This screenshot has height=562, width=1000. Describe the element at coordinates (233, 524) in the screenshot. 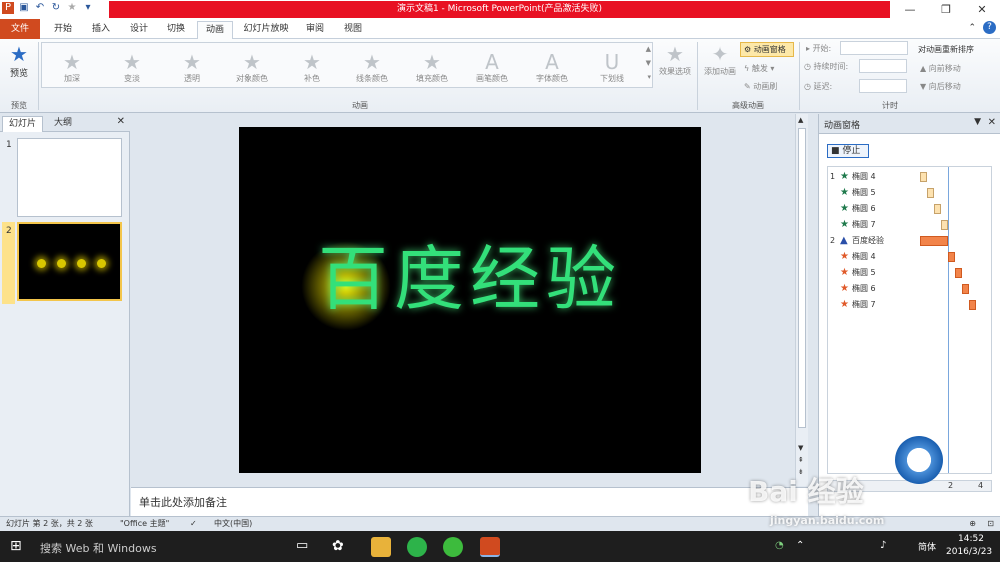

I see `language-indicator: 中文(中国)` at that location.